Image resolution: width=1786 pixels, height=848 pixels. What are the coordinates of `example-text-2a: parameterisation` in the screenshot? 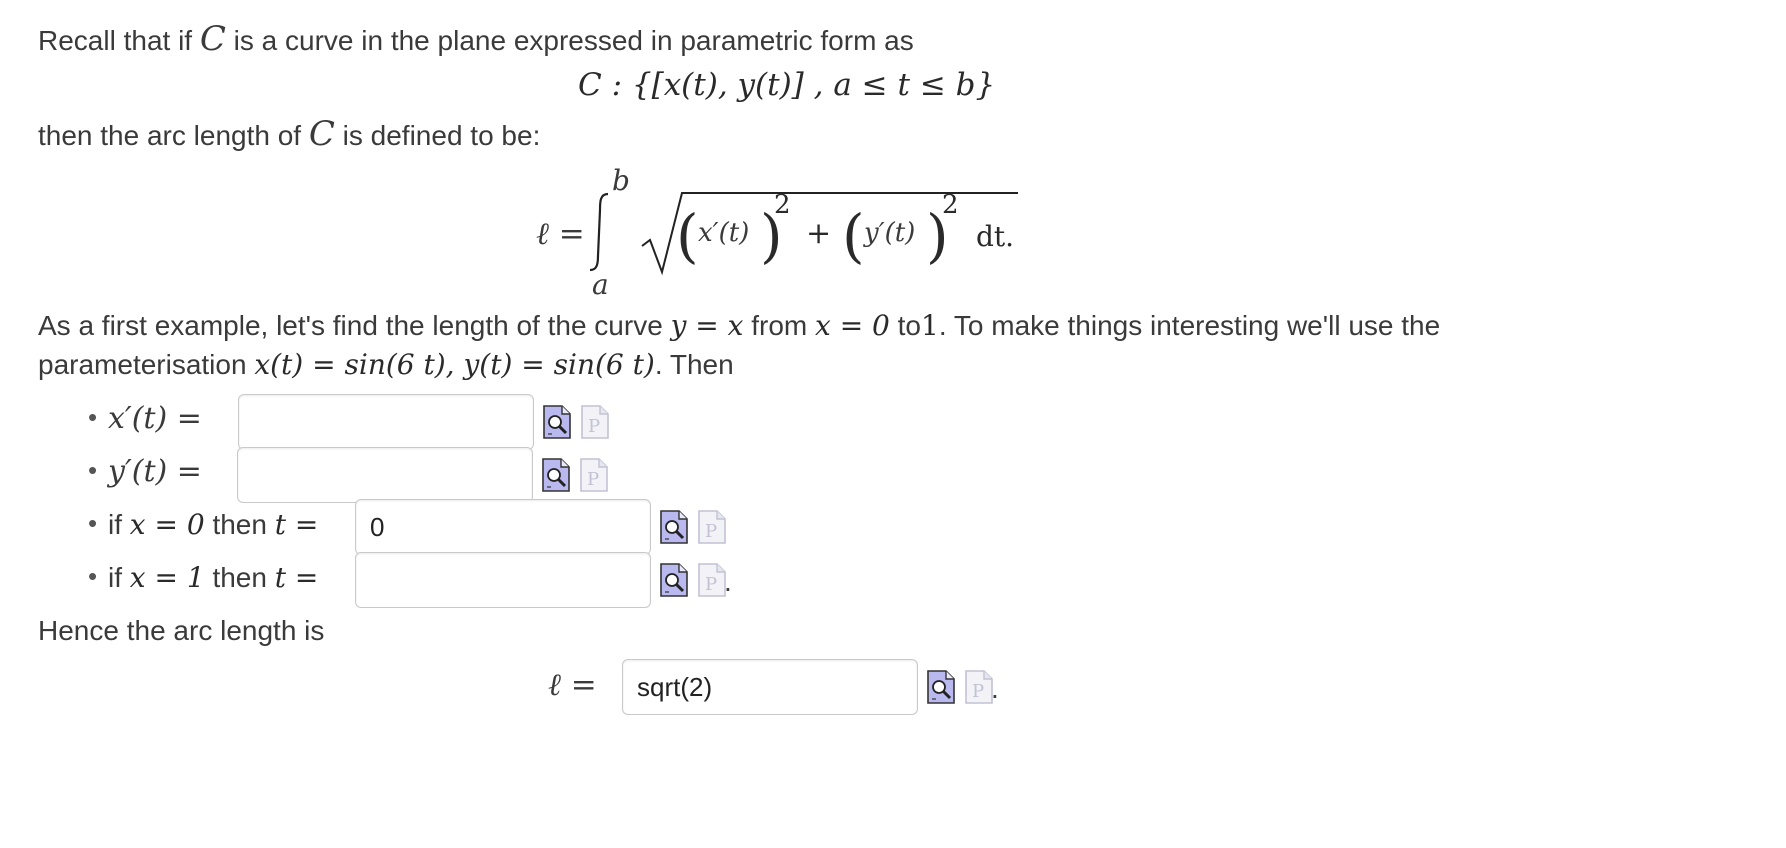 It's located at (142, 364).